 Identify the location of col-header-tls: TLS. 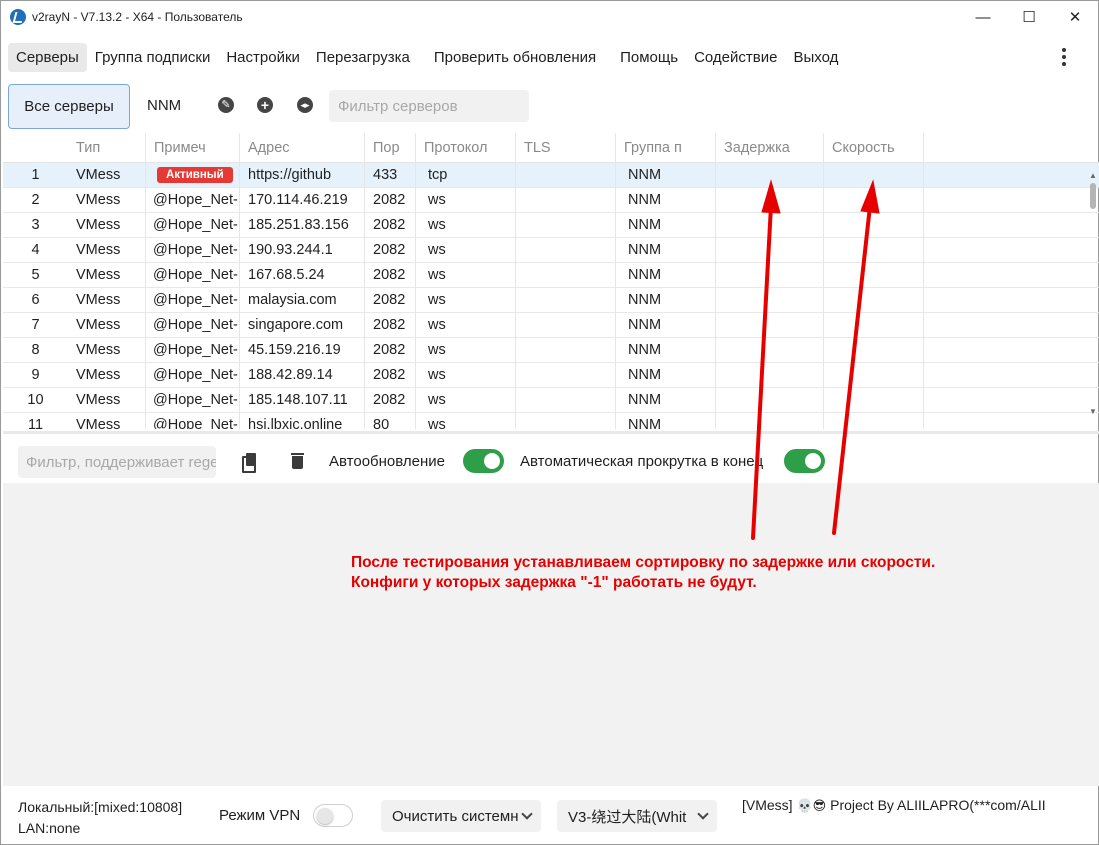
(566, 147).